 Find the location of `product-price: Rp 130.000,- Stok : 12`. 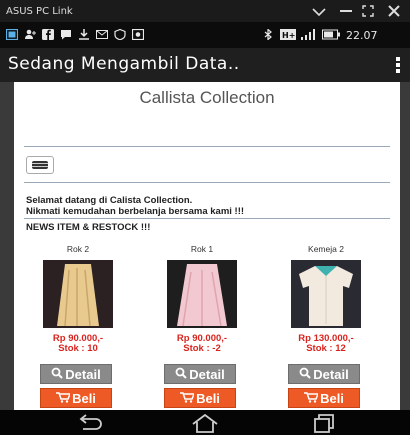

product-price: Rp 130.000,- Stok : 12 is located at coordinates (326, 344).